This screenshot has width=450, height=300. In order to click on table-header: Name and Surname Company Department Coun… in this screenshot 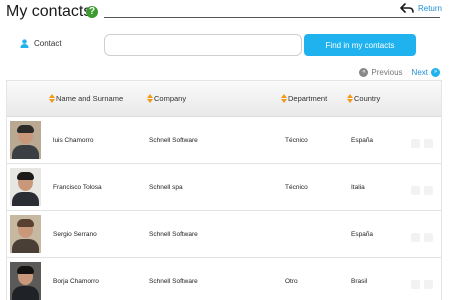, I will do `click(224, 99)`.